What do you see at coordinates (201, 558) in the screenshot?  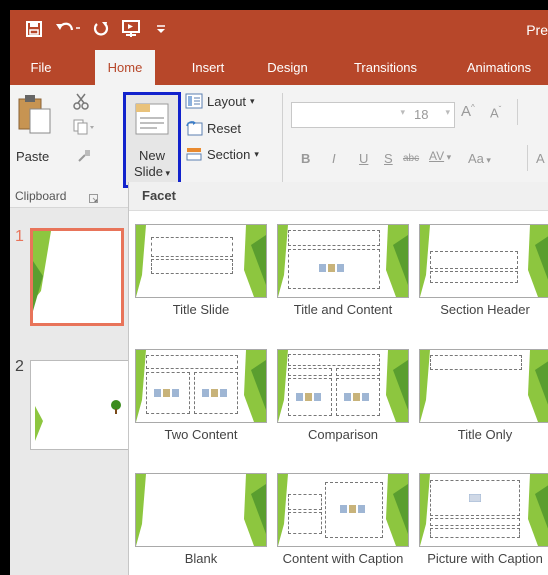 I see `layout-label: Blank` at bounding box center [201, 558].